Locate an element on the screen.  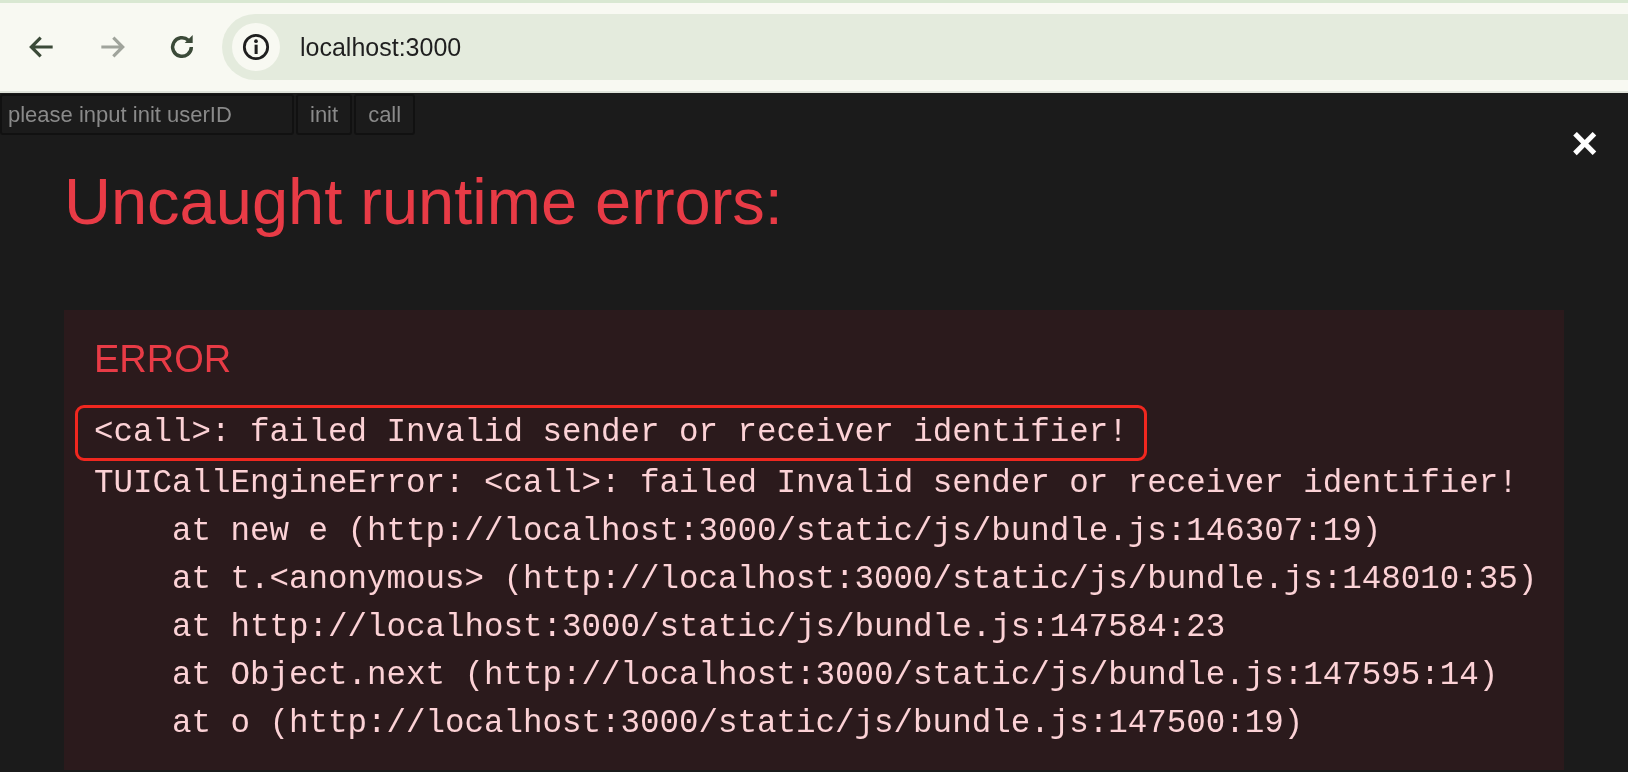
url-text: localhost:3000 is located at coordinates (381, 47).